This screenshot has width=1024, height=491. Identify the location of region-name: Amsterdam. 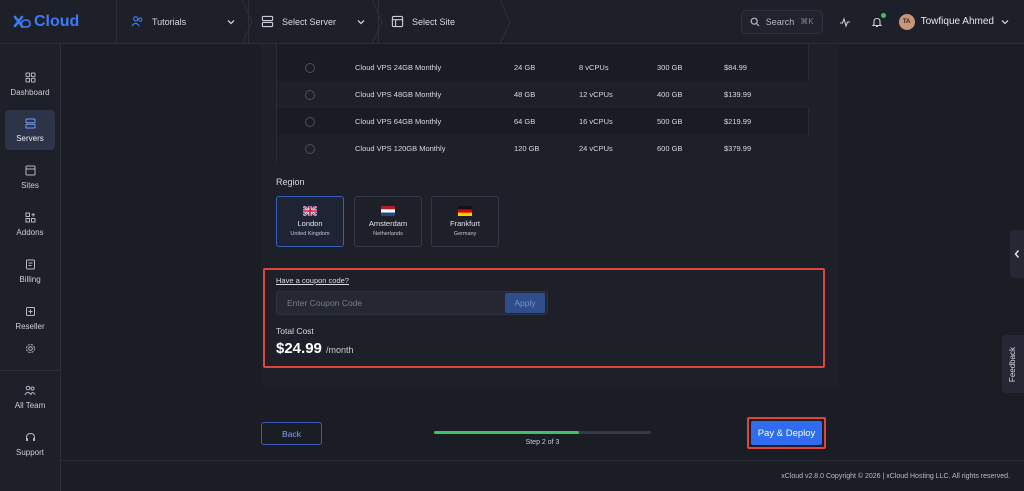
(388, 223).